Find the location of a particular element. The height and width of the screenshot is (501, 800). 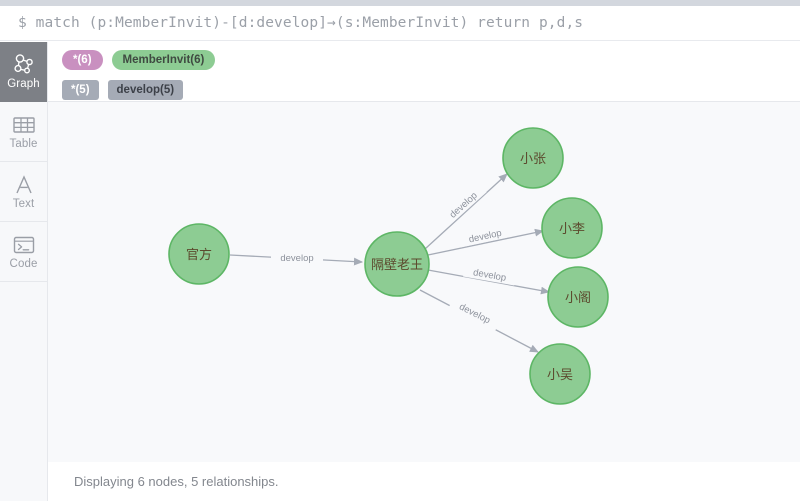

sidebar-item-graph: Graph is located at coordinates (23, 72).